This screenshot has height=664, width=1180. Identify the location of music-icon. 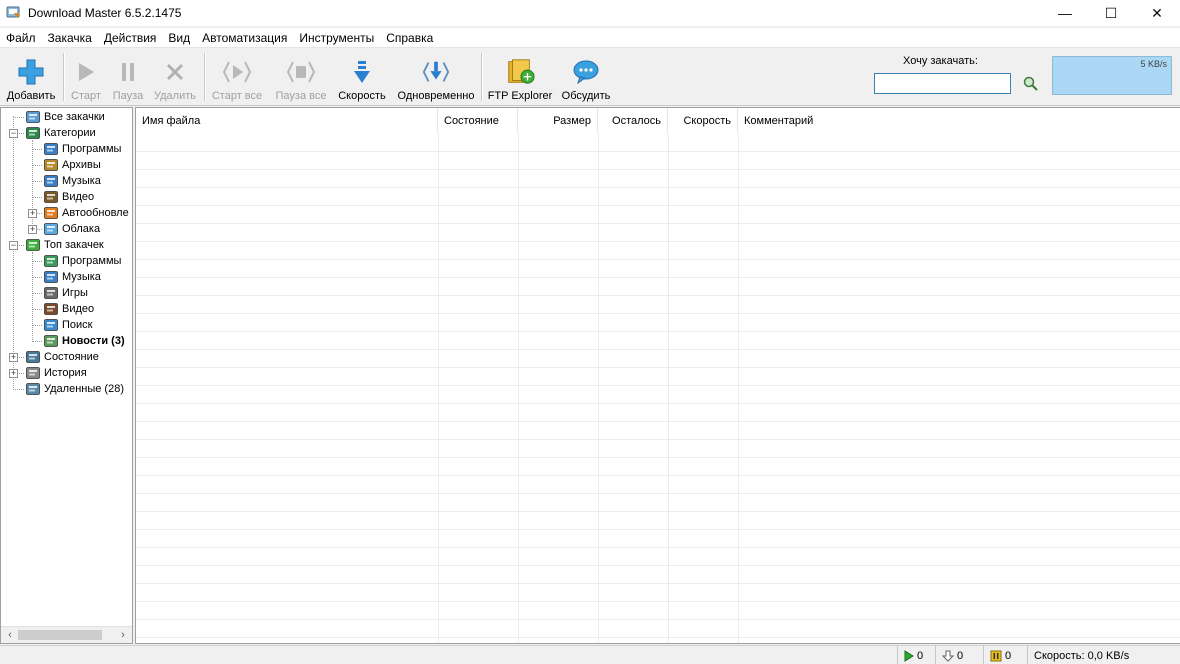
(51, 181).